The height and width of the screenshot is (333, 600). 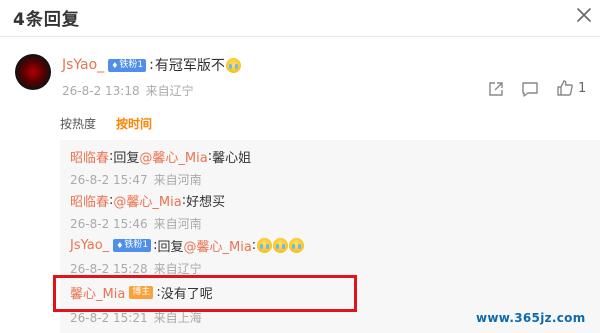 I want to click on like-count: 1, so click(x=582, y=88).